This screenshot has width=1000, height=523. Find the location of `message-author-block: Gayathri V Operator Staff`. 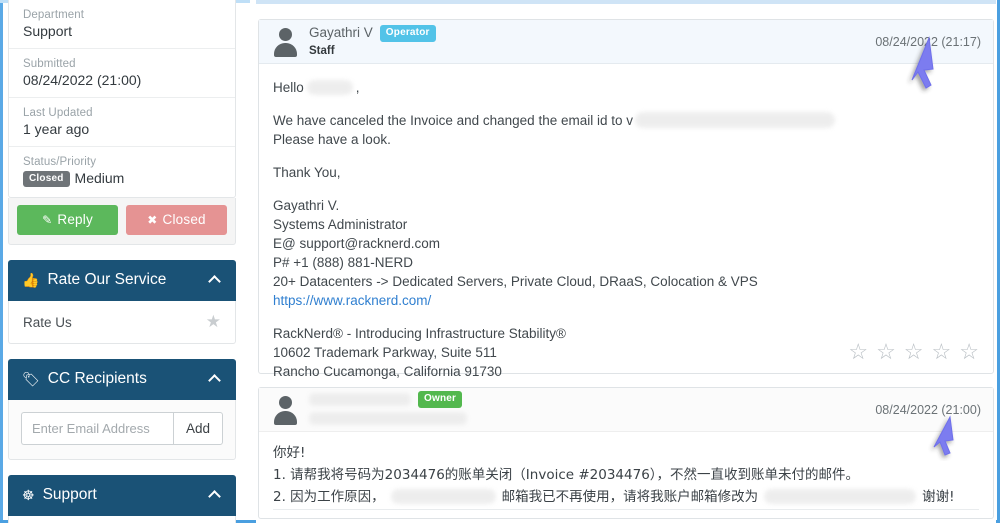

message-author-block: Gayathri V Operator Staff is located at coordinates (587, 41).